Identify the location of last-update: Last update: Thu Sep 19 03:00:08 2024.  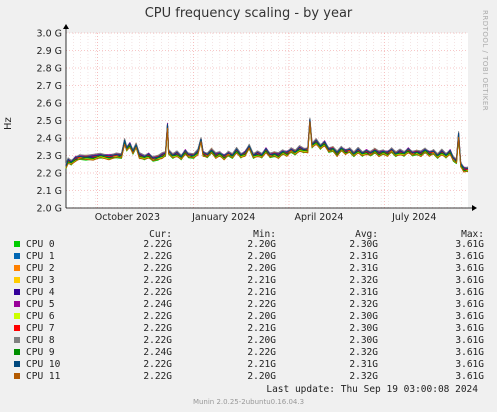
(372, 389).